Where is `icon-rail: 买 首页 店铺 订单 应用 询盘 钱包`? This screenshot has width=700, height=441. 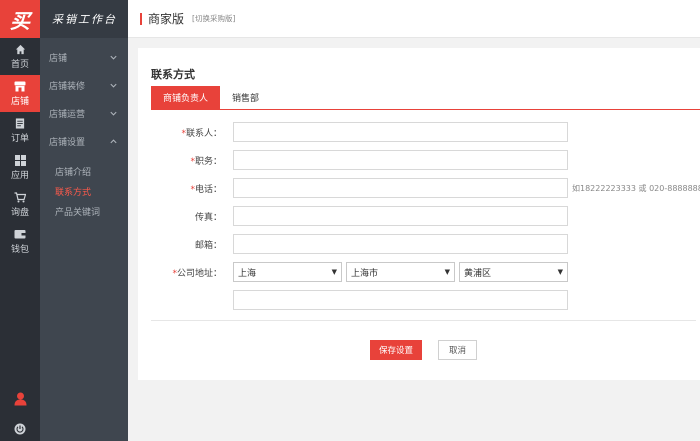 icon-rail: 买 首页 店铺 订单 应用 询盘 钱包 is located at coordinates (20, 220).